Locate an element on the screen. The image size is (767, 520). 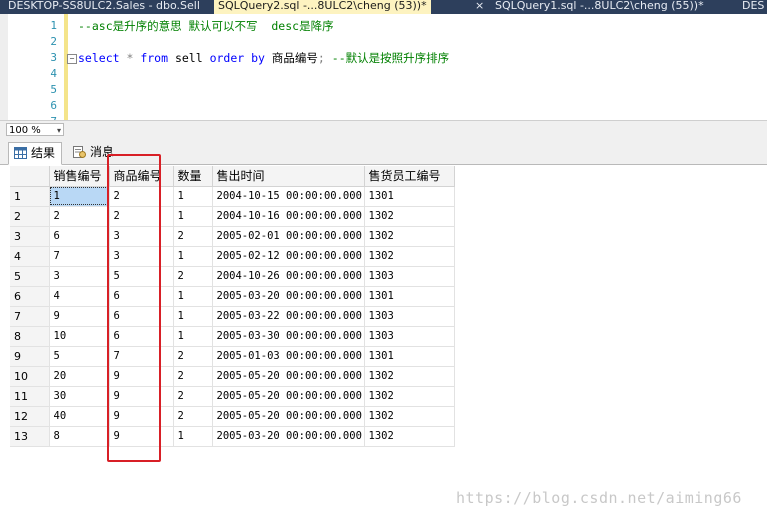
table-row: 6 4 6 1 2005-03-20 00:00:00.000 1301 is located at coordinates (232, 296).